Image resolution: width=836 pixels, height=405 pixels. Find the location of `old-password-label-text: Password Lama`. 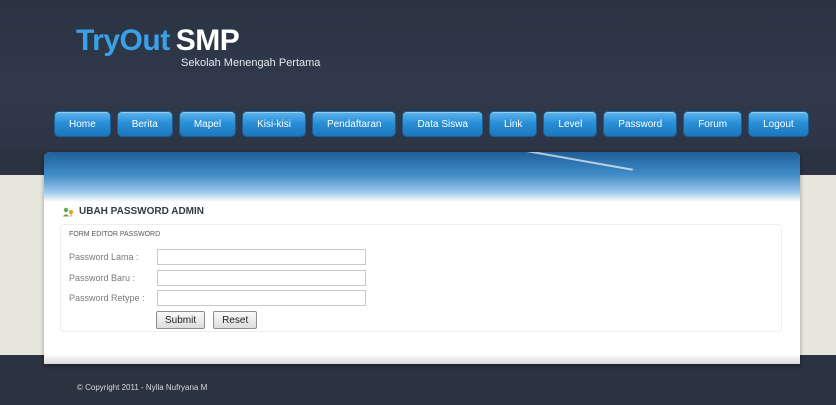

old-password-label-text: Password Lama is located at coordinates (101, 257).